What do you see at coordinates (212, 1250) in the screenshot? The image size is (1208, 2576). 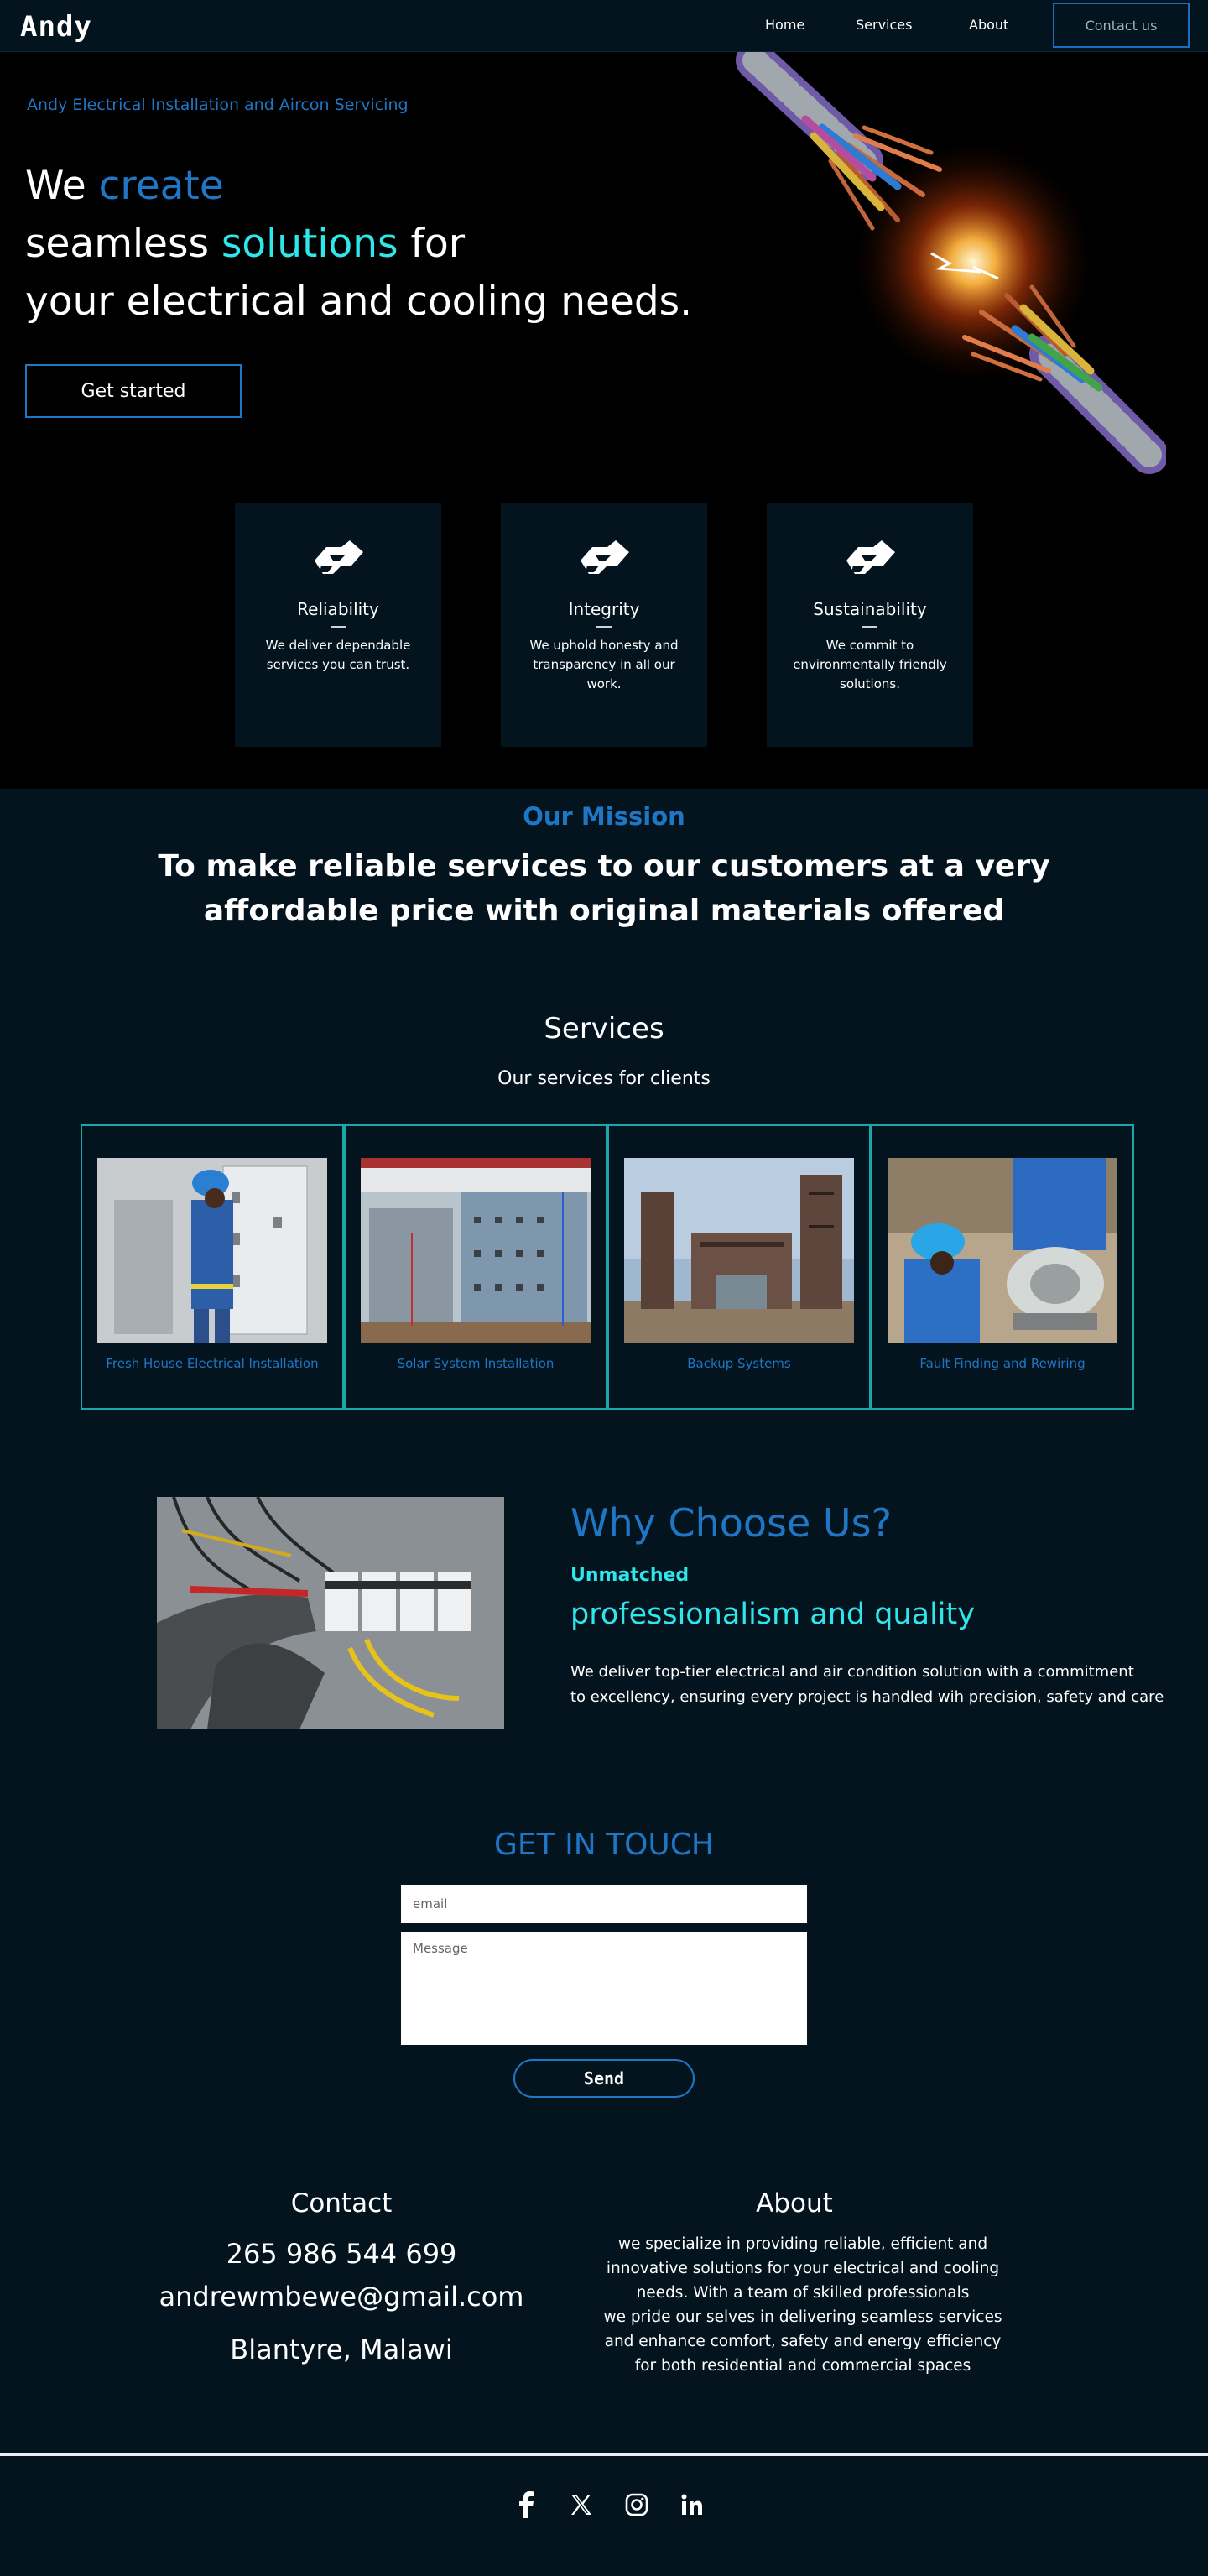 I see `electrician-panel-photo` at bounding box center [212, 1250].